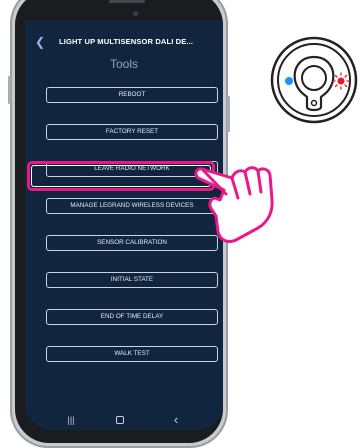 This screenshot has height=448, width=363. What do you see at coordinates (228, 114) in the screenshot?
I see `power-button` at bounding box center [228, 114].